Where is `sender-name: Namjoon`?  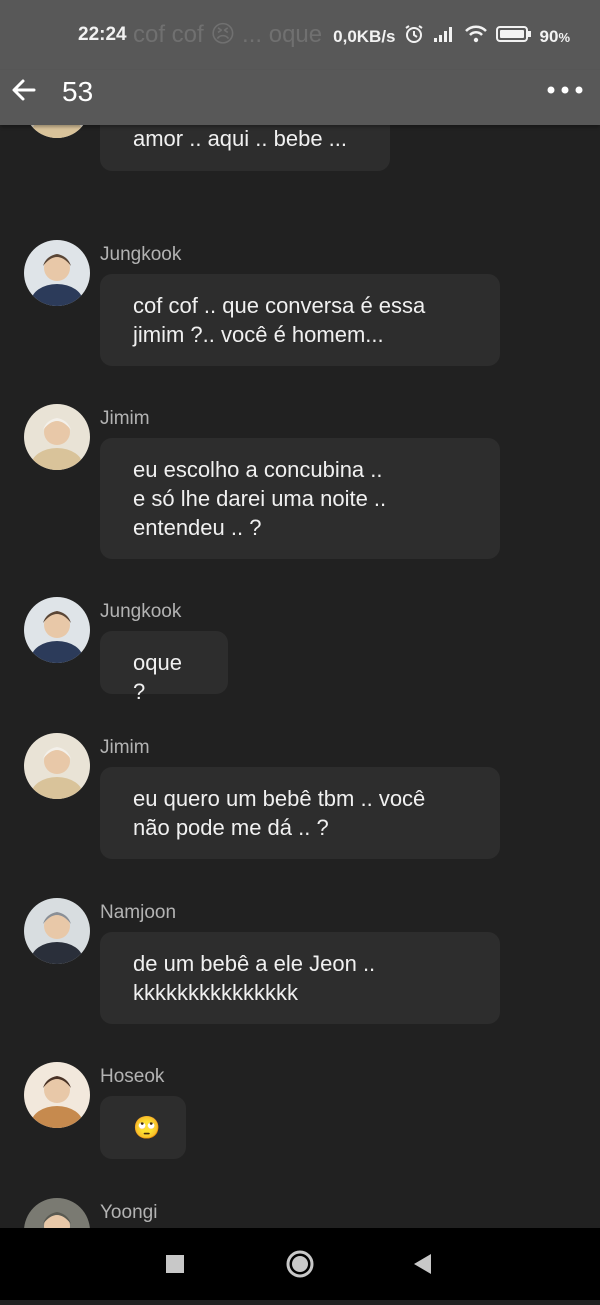 sender-name: Namjoon is located at coordinates (138, 913).